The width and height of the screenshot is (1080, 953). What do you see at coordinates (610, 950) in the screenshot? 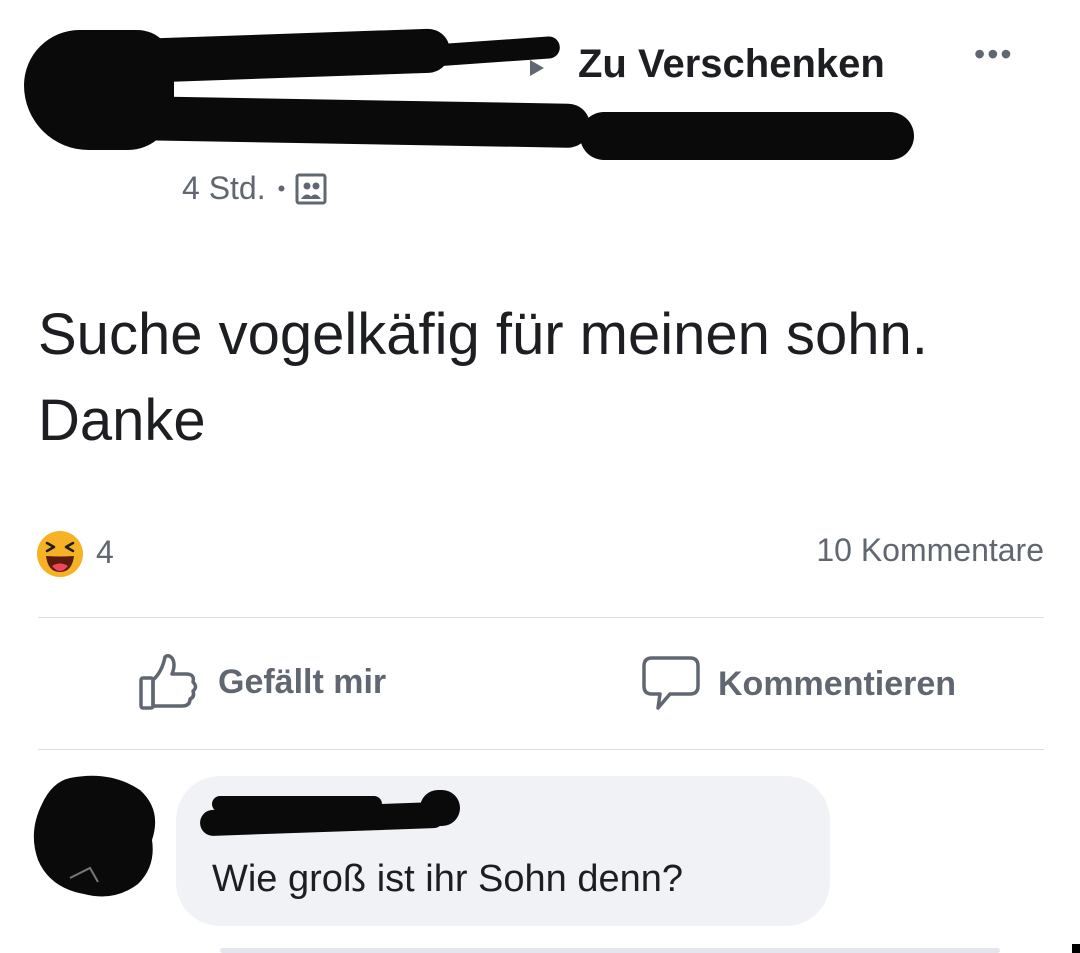
I see `next-comment-edge` at bounding box center [610, 950].